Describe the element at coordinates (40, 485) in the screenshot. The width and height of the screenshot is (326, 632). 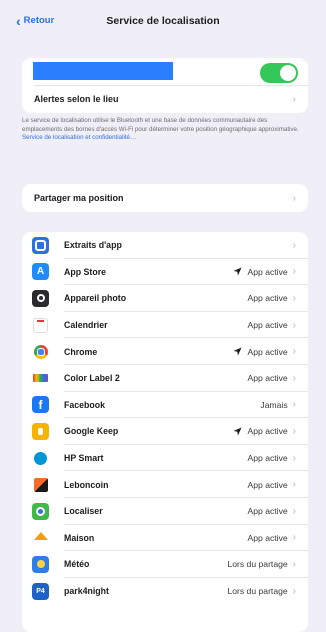
I see `leboncoin-icon` at that location.